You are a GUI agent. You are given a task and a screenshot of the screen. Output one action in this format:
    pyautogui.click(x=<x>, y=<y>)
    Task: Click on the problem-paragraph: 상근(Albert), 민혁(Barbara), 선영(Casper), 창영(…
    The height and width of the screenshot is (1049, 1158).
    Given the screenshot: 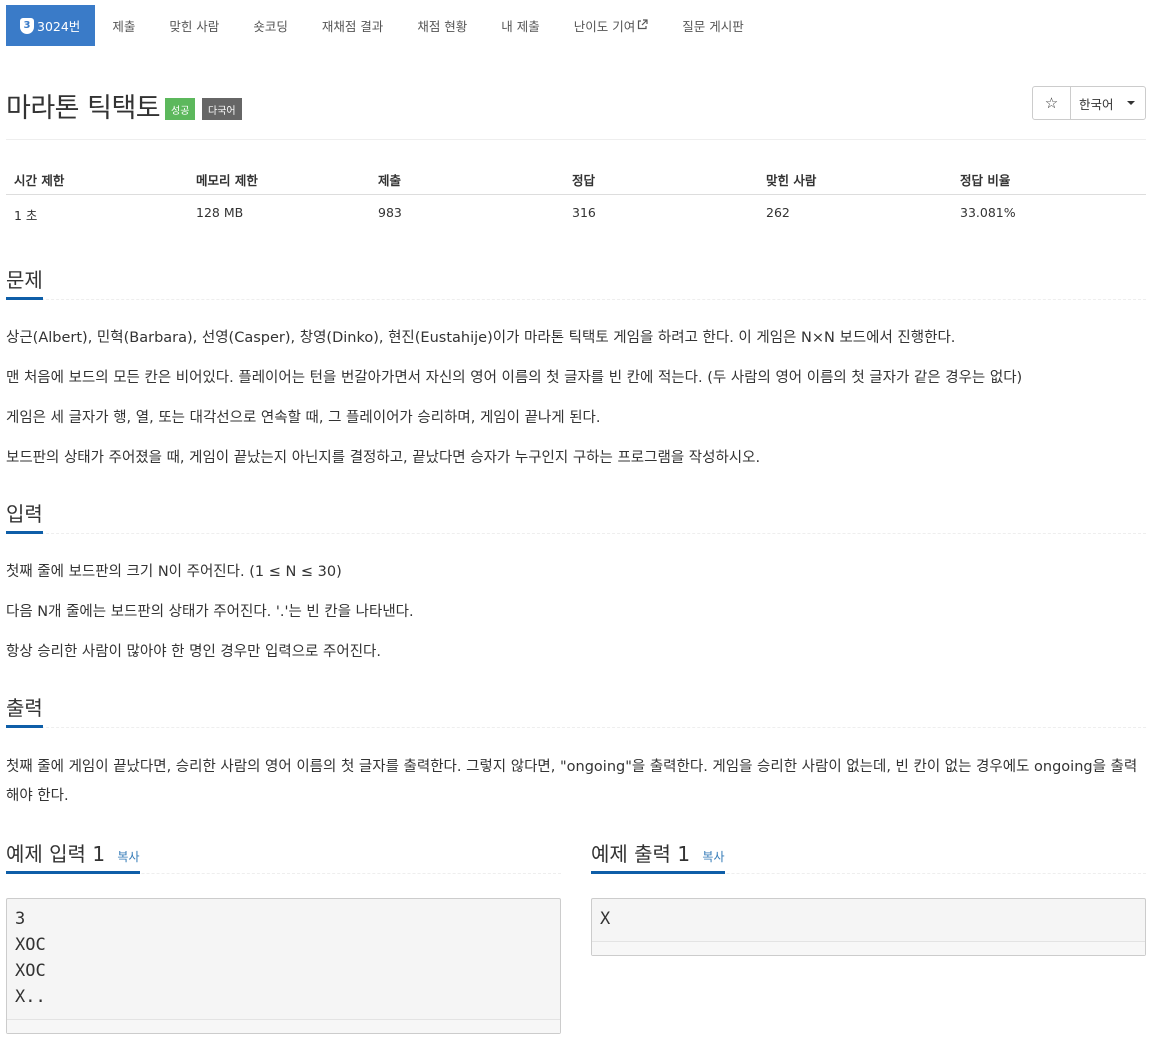 What is the action you would take?
    pyautogui.click(x=481, y=338)
    